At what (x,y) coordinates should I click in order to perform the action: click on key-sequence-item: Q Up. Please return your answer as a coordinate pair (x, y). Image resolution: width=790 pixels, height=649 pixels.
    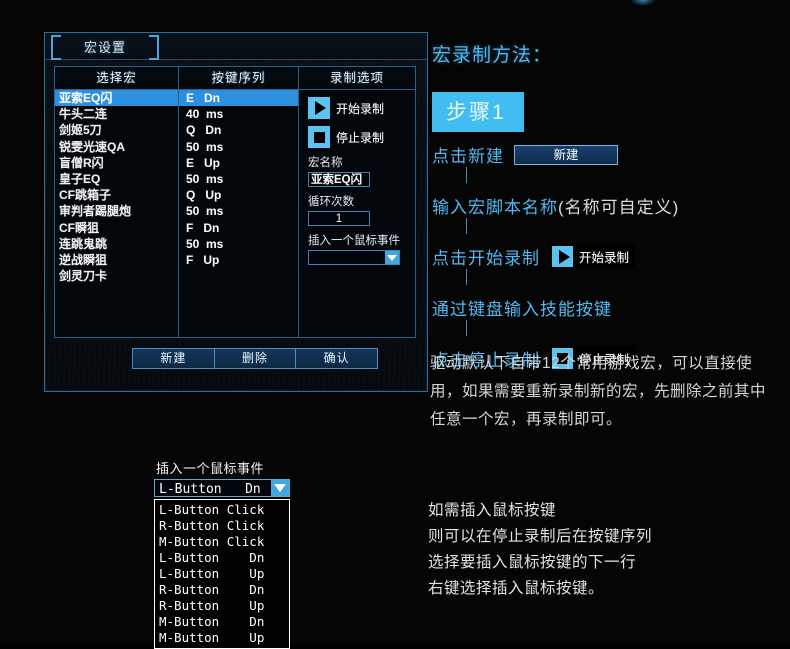
    Looking at the image, I should click on (238, 195).